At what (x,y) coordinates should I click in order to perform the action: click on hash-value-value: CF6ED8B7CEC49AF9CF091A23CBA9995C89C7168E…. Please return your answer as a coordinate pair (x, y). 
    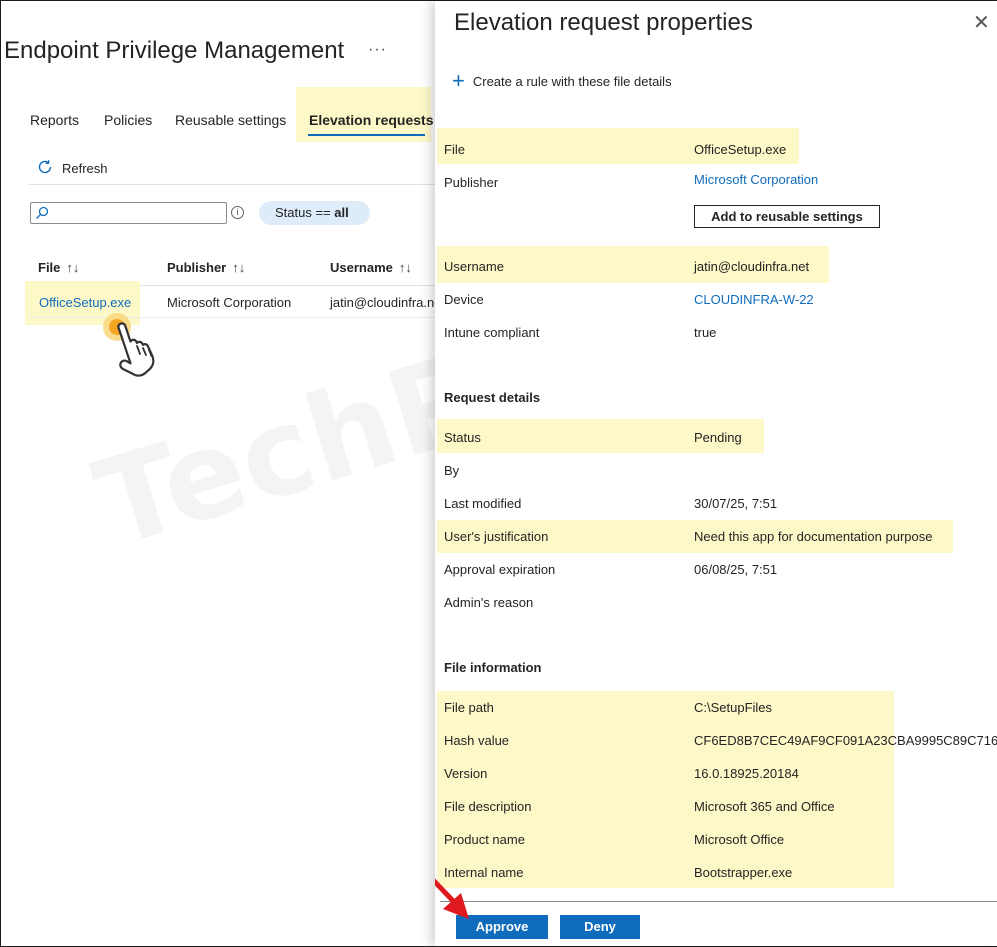
    Looking at the image, I should click on (845, 740).